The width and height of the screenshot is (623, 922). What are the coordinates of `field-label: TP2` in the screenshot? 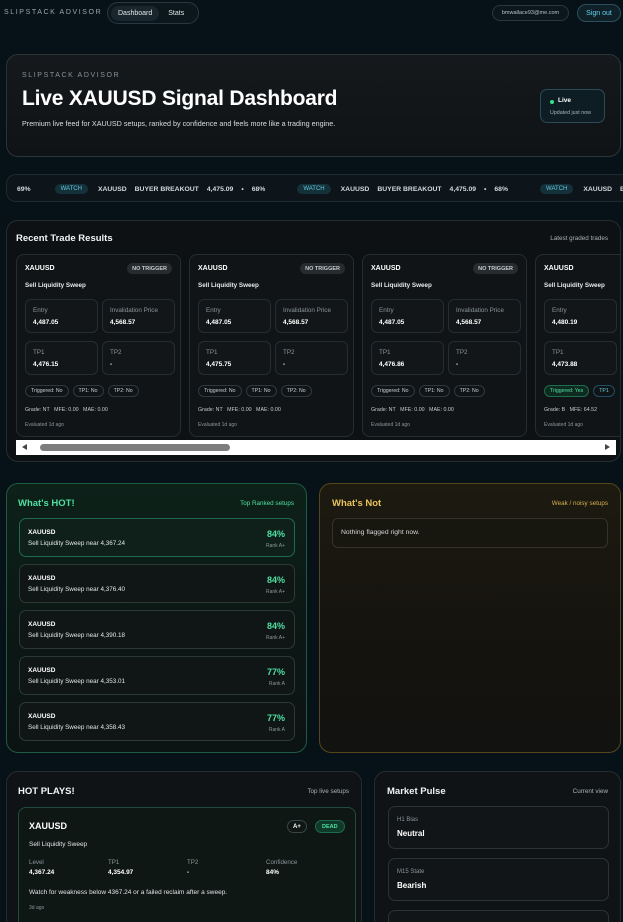 It's located at (193, 862).